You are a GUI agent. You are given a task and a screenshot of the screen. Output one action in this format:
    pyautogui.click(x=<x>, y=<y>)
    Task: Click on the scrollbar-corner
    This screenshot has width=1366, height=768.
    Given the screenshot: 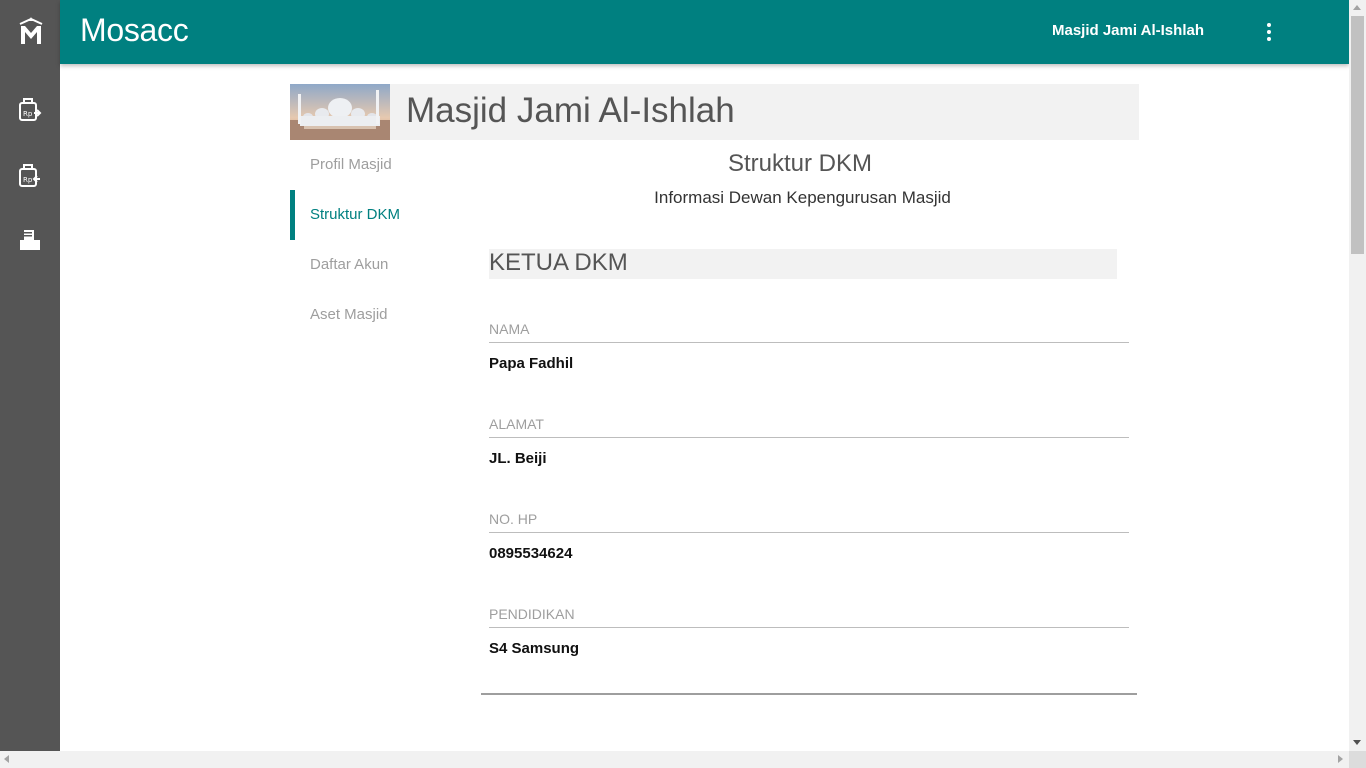 What is the action you would take?
    pyautogui.click(x=1357, y=759)
    